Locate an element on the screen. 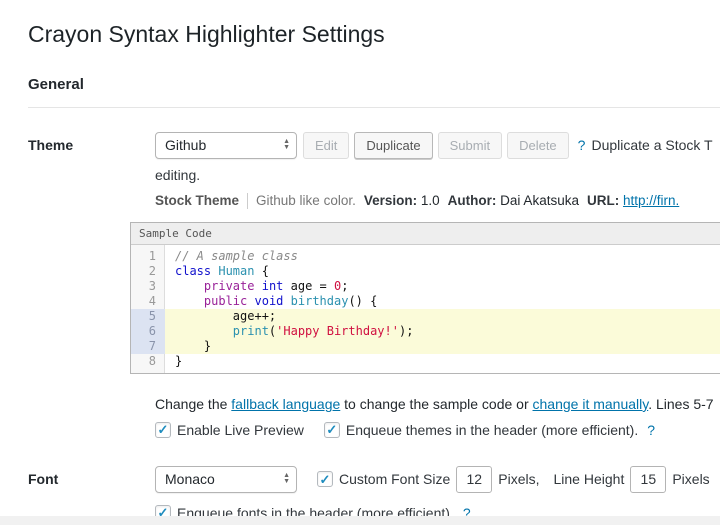 The width and height of the screenshot is (720, 525). theme-select-value: Github is located at coordinates (186, 145).